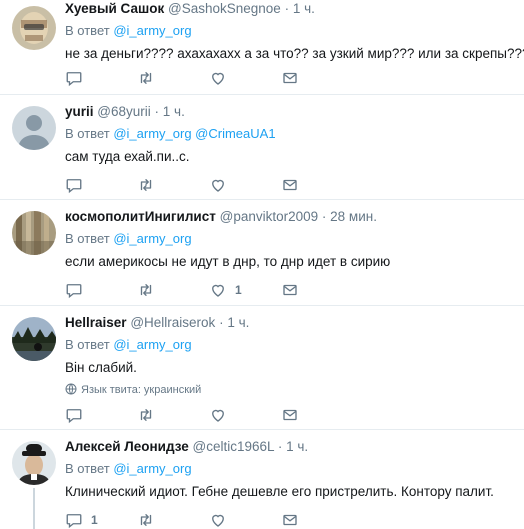 The height and width of the screenshot is (529, 524). What do you see at coordinates (127, 156) in the screenshot?
I see `tweet-text: сам туда ехай.пи..с.` at bounding box center [127, 156].